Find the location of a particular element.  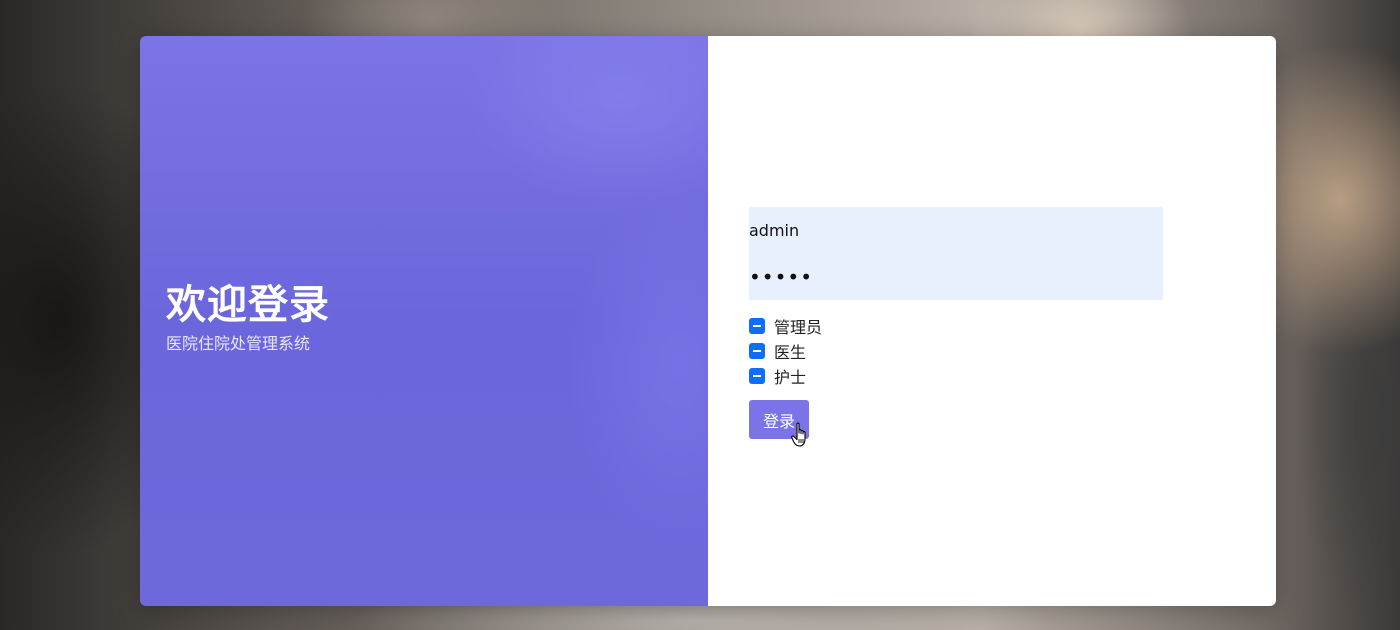

role-option-doctor: 医生 is located at coordinates (956, 350).